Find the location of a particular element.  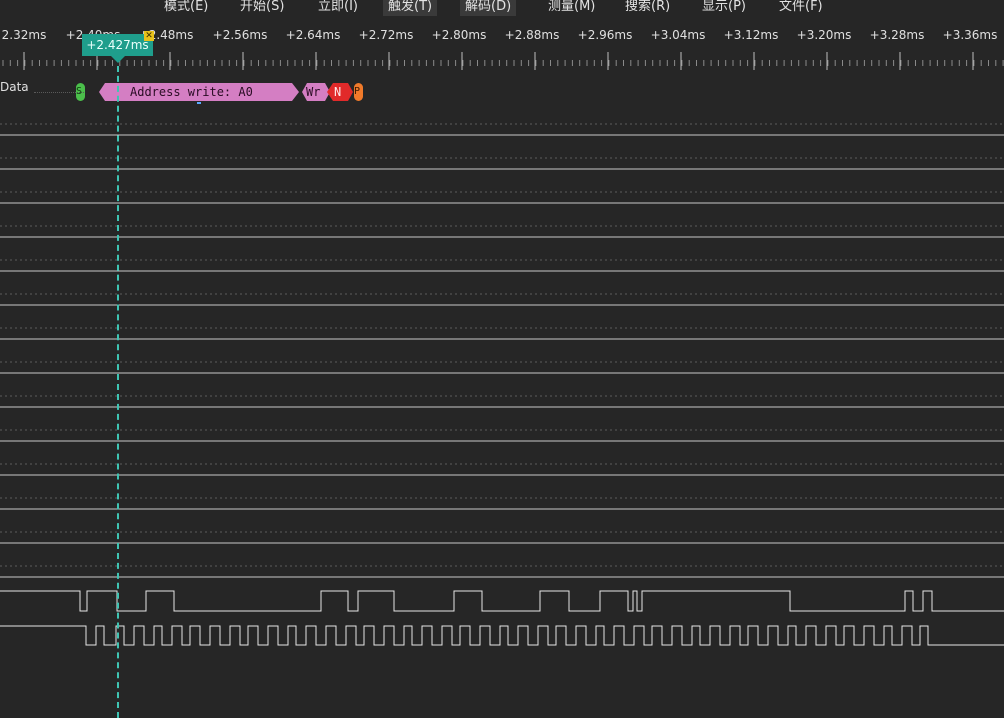

decode-start-label: S is located at coordinates (79, 91).